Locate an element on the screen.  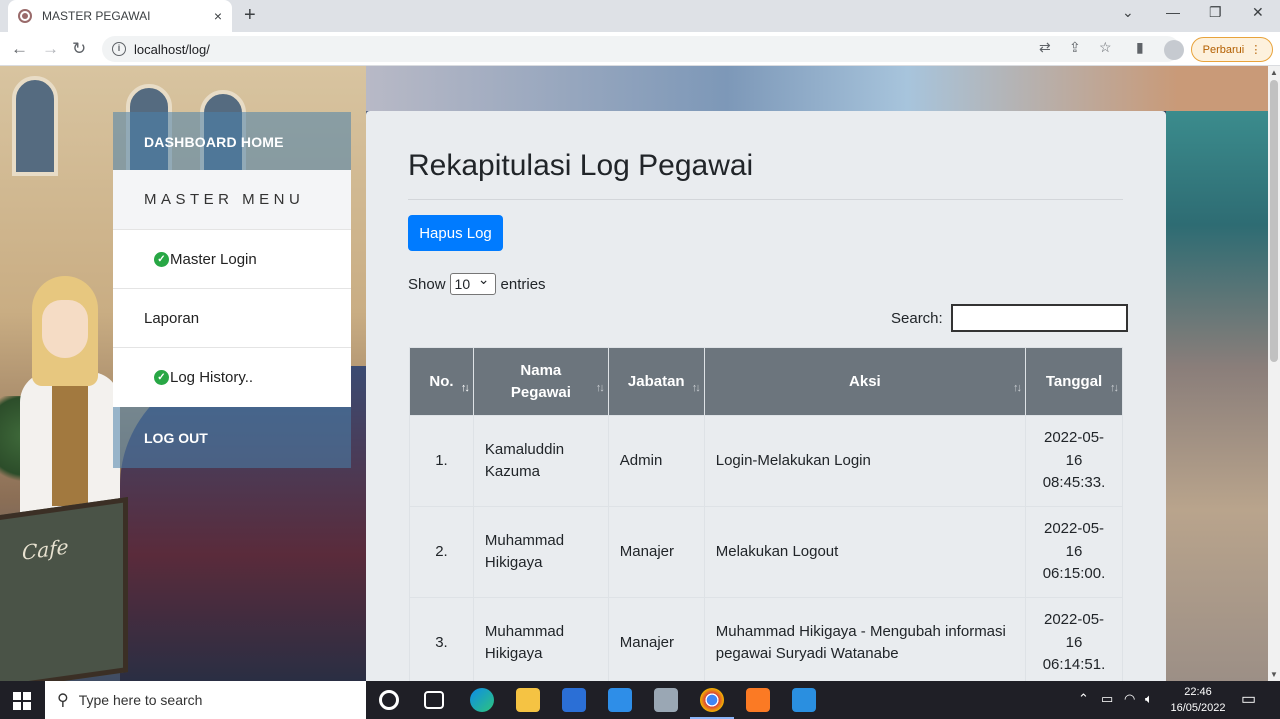
favicon-icon is located at coordinates (25, 16).